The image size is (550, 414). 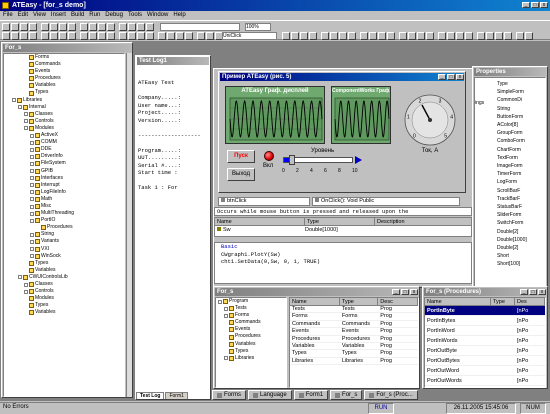 I want to click on program-tree-item: Procedures, so click(x=252, y=336).